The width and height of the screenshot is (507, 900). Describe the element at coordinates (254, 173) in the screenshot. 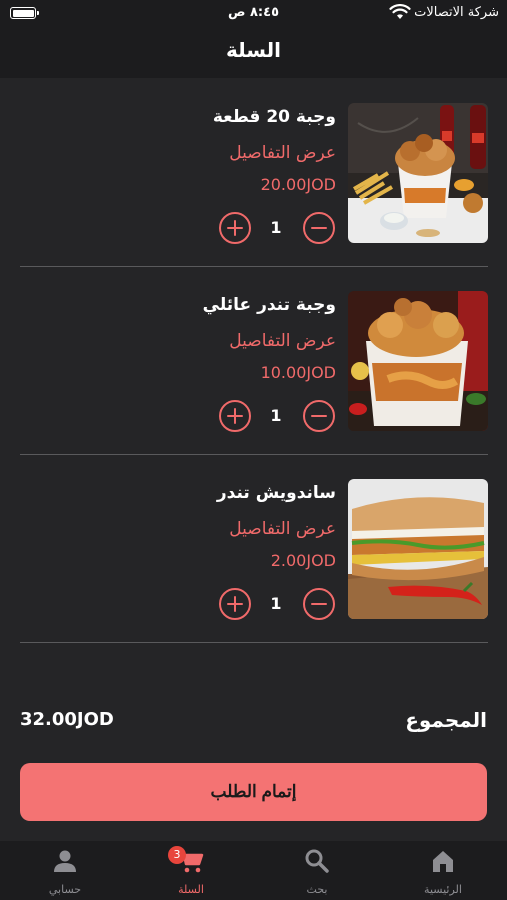

I see `cart-item: وجبة 20 قطعة عرض التفاصيل 20.00JOD 1` at that location.